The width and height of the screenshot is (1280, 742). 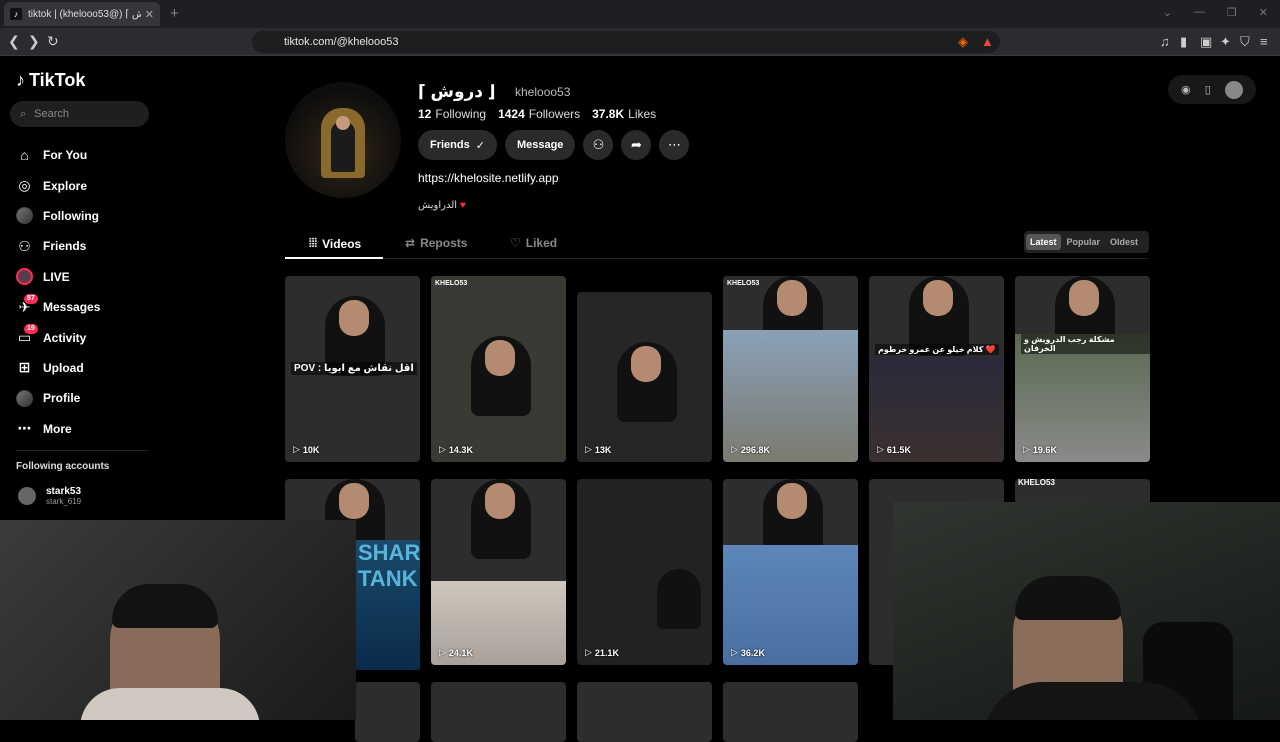 What do you see at coordinates (1245, 42) in the screenshot?
I see `vpn-icon: ⛉` at bounding box center [1245, 42].